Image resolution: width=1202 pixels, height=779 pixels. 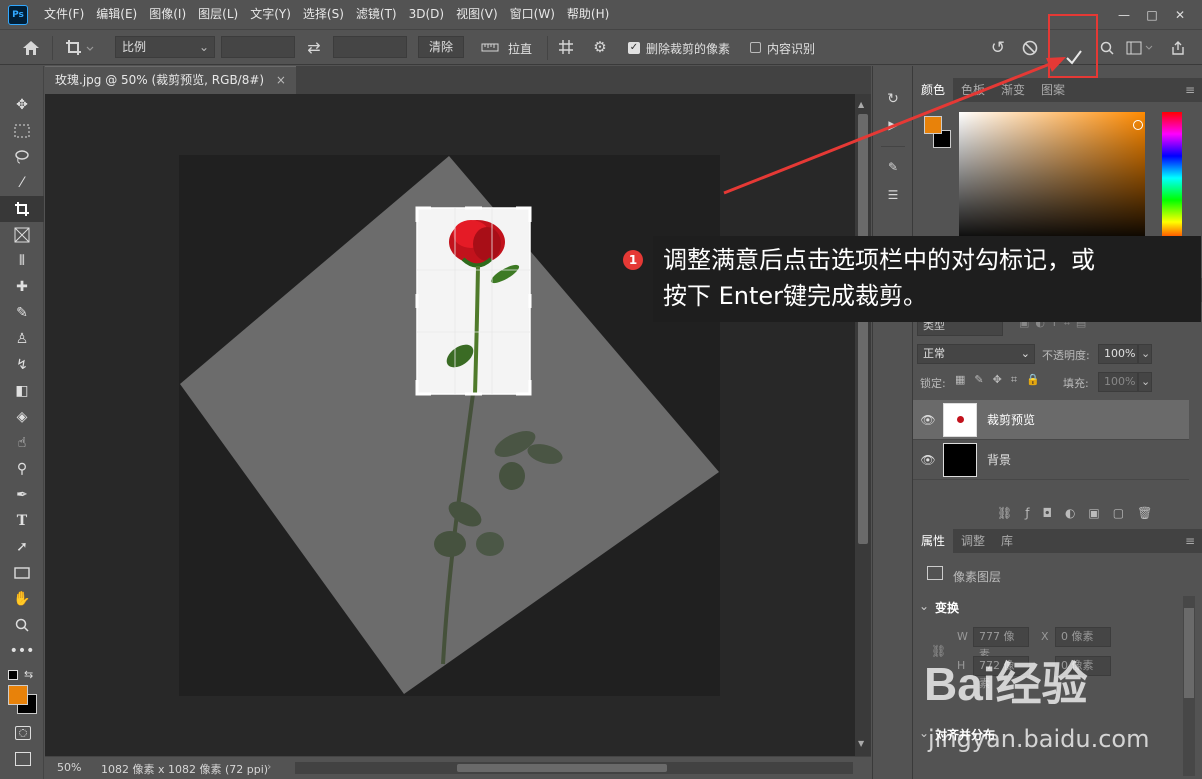 I want to click on lock-icons: ▦✎✥⌗🔒, so click(x=1002, y=380).